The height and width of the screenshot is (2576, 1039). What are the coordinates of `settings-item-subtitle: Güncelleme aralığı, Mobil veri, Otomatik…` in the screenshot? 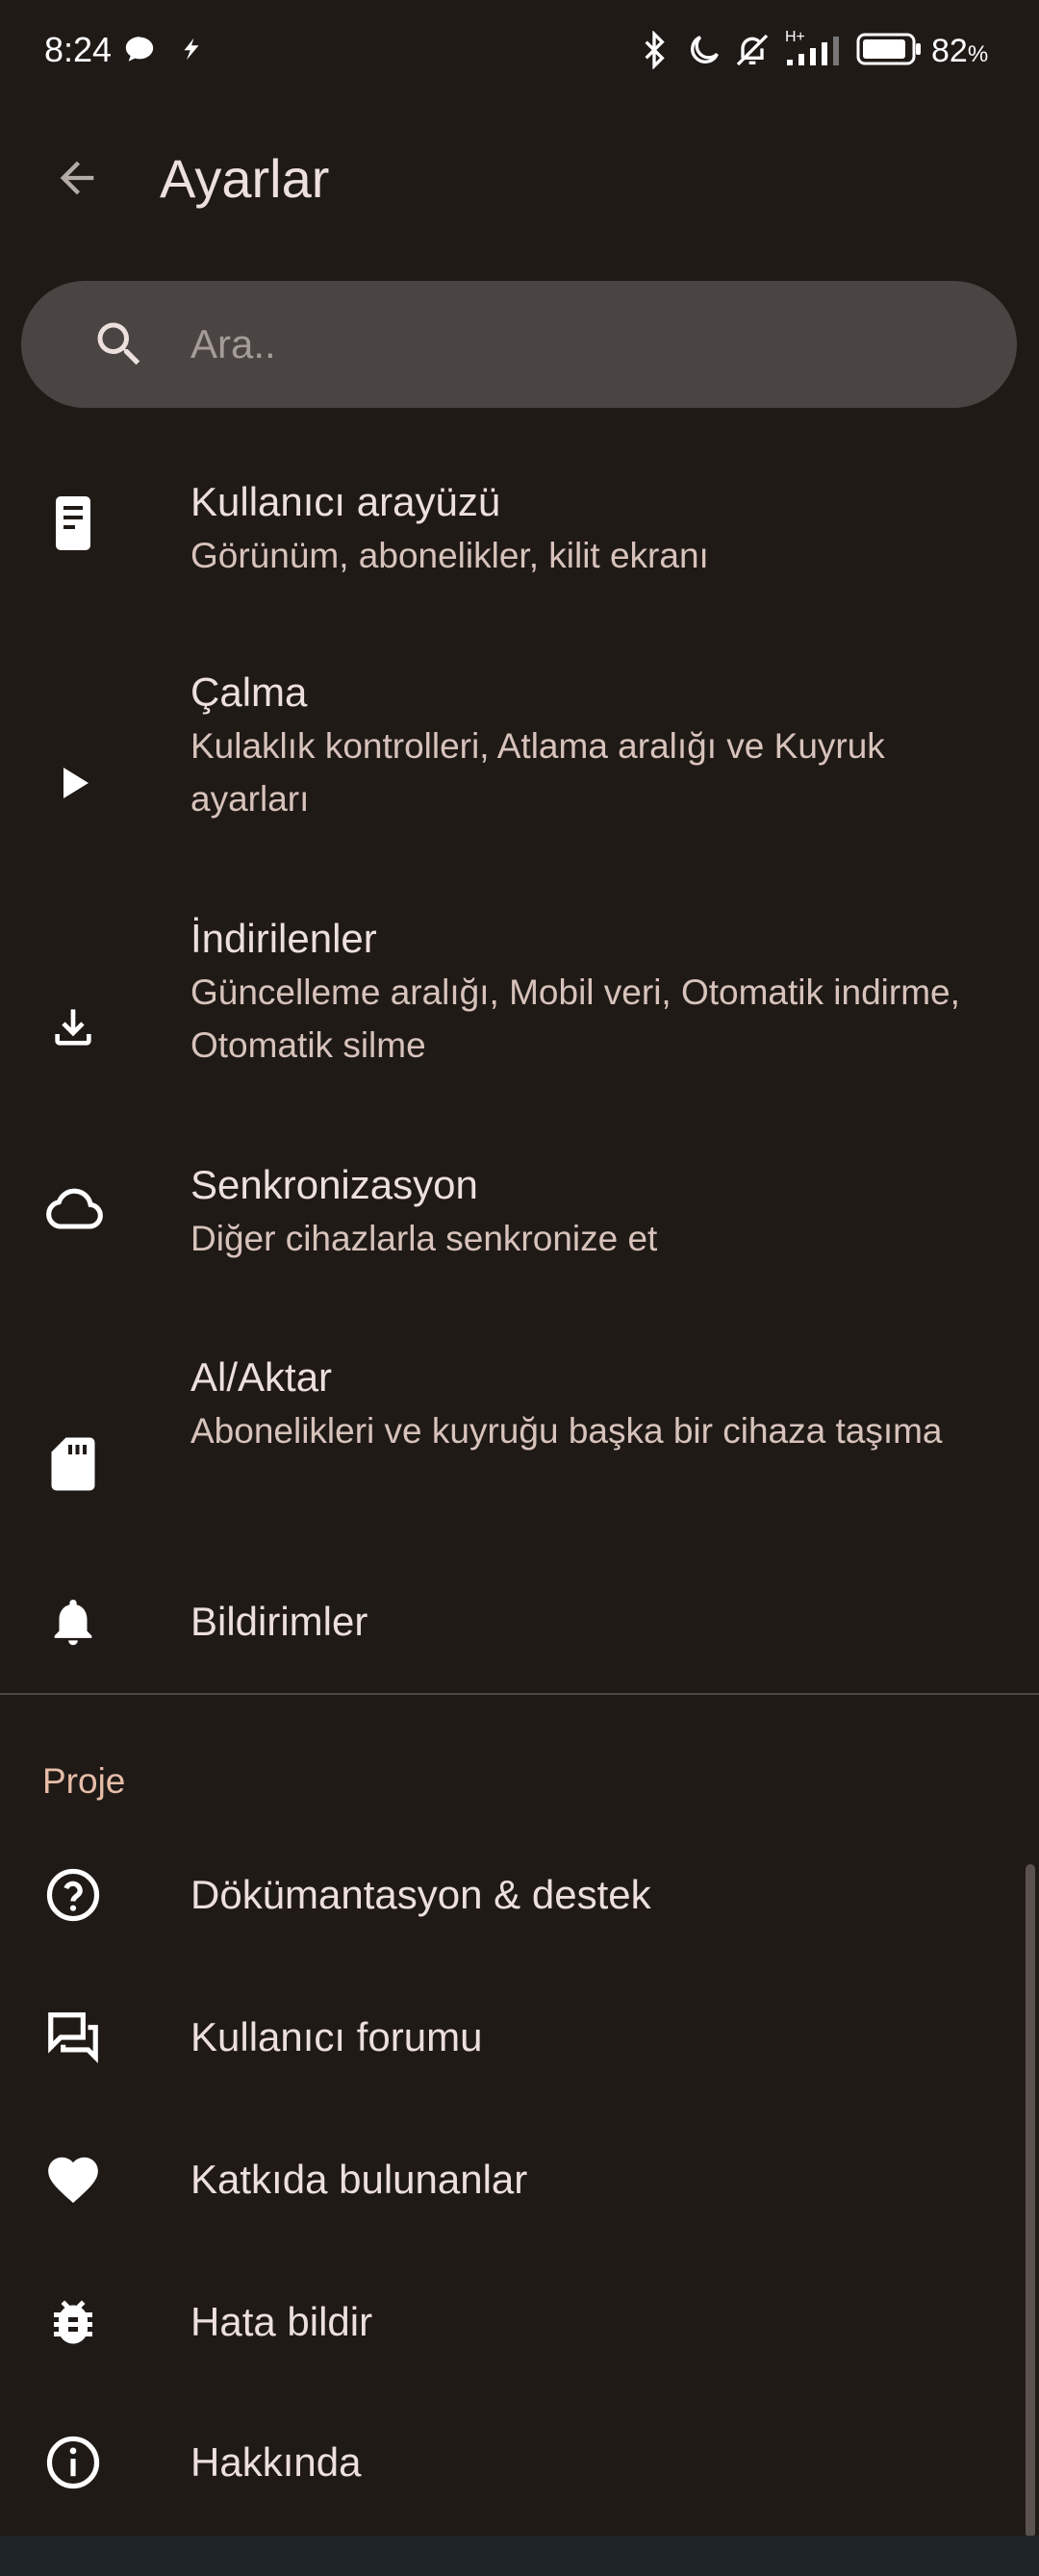 It's located at (575, 1018).